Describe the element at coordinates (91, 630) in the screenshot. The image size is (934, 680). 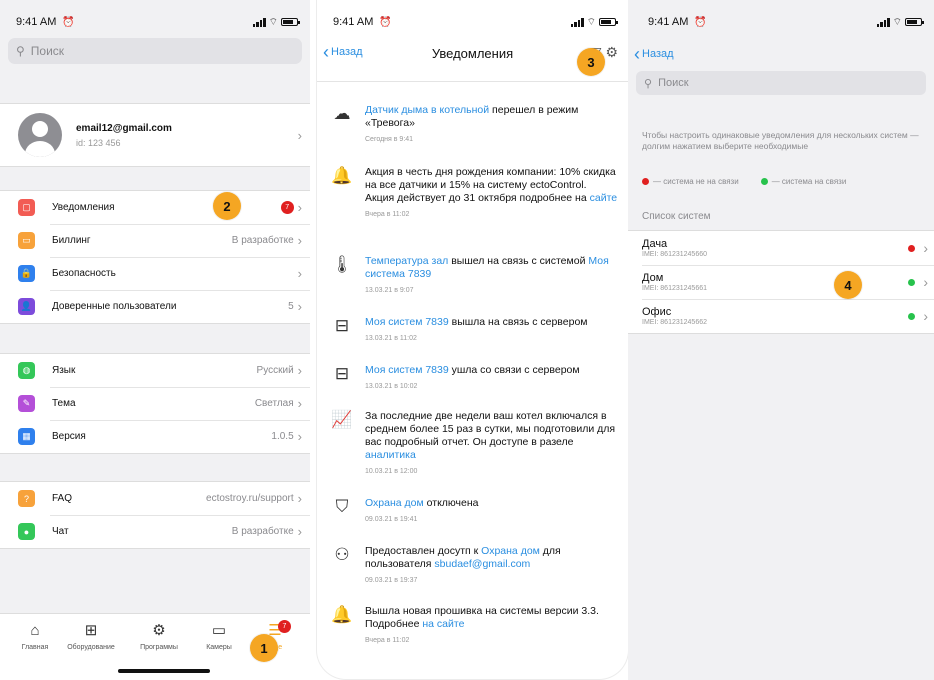
I see `equipment-icon: ⊞` at that location.